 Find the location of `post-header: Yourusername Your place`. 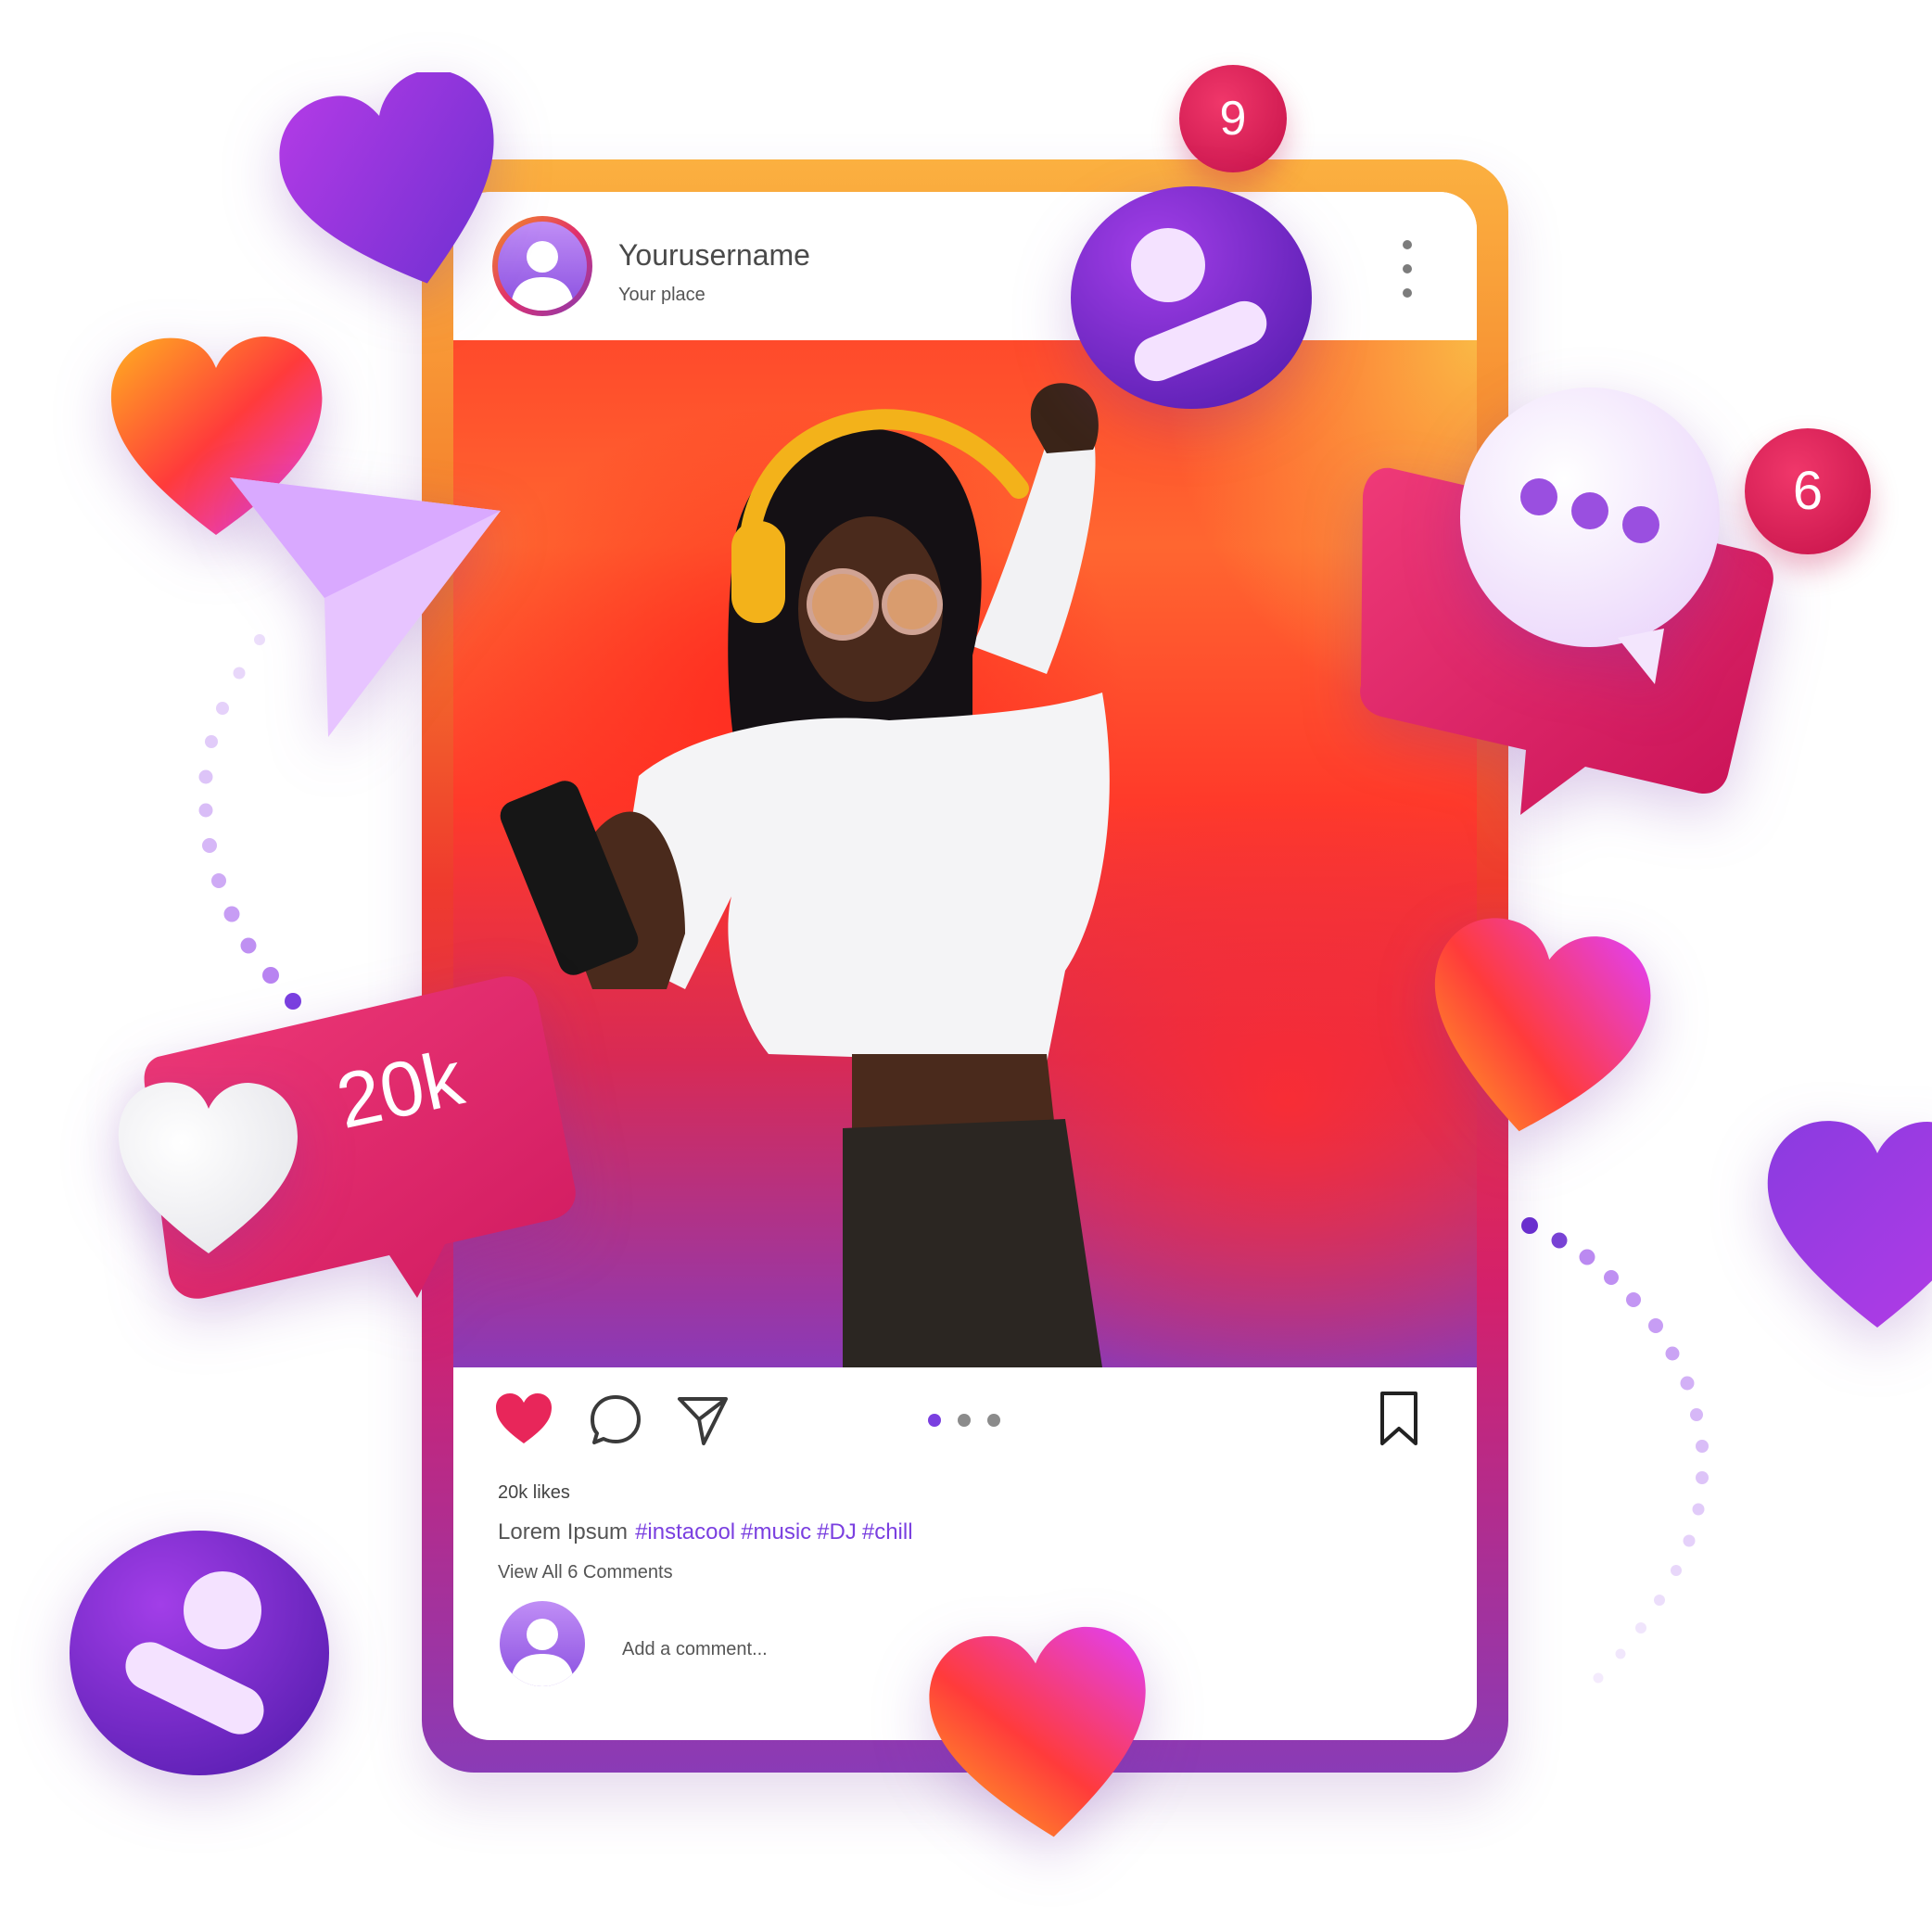

post-header: Yourusername Your place is located at coordinates (965, 266).